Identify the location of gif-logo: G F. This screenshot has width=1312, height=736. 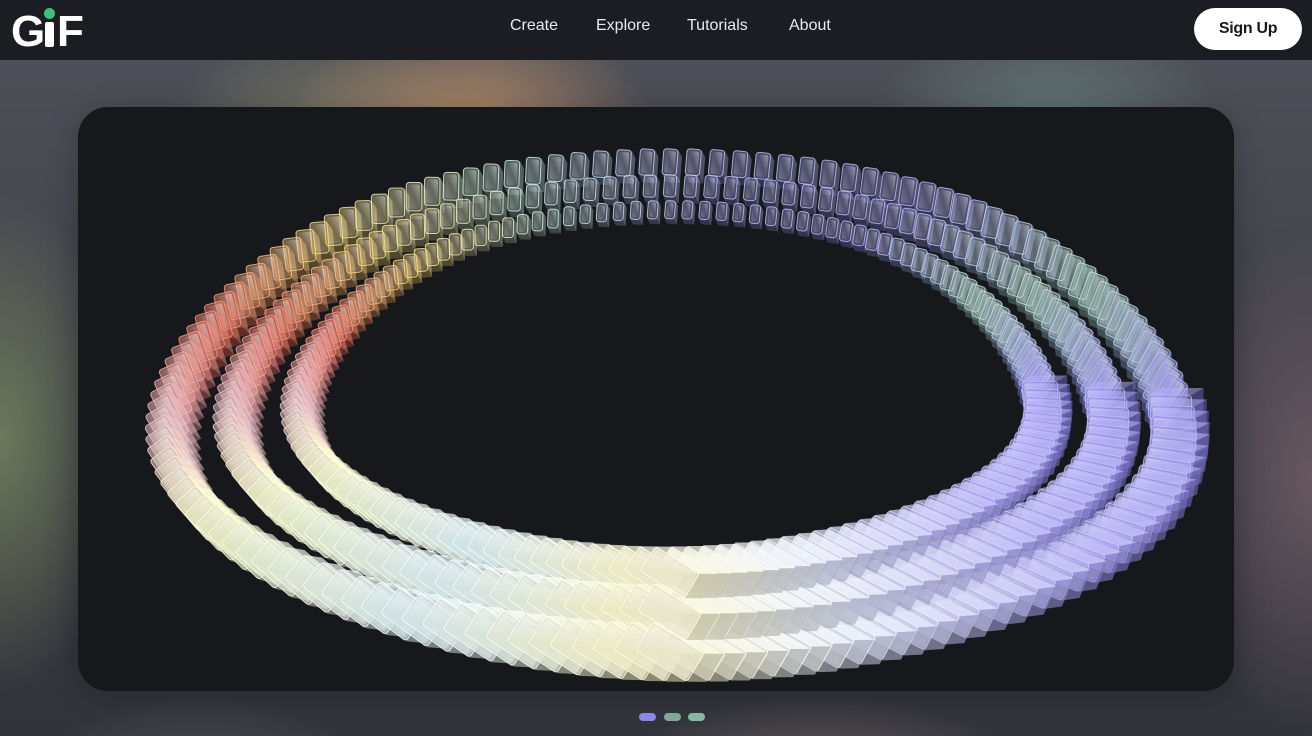
(52, 29).